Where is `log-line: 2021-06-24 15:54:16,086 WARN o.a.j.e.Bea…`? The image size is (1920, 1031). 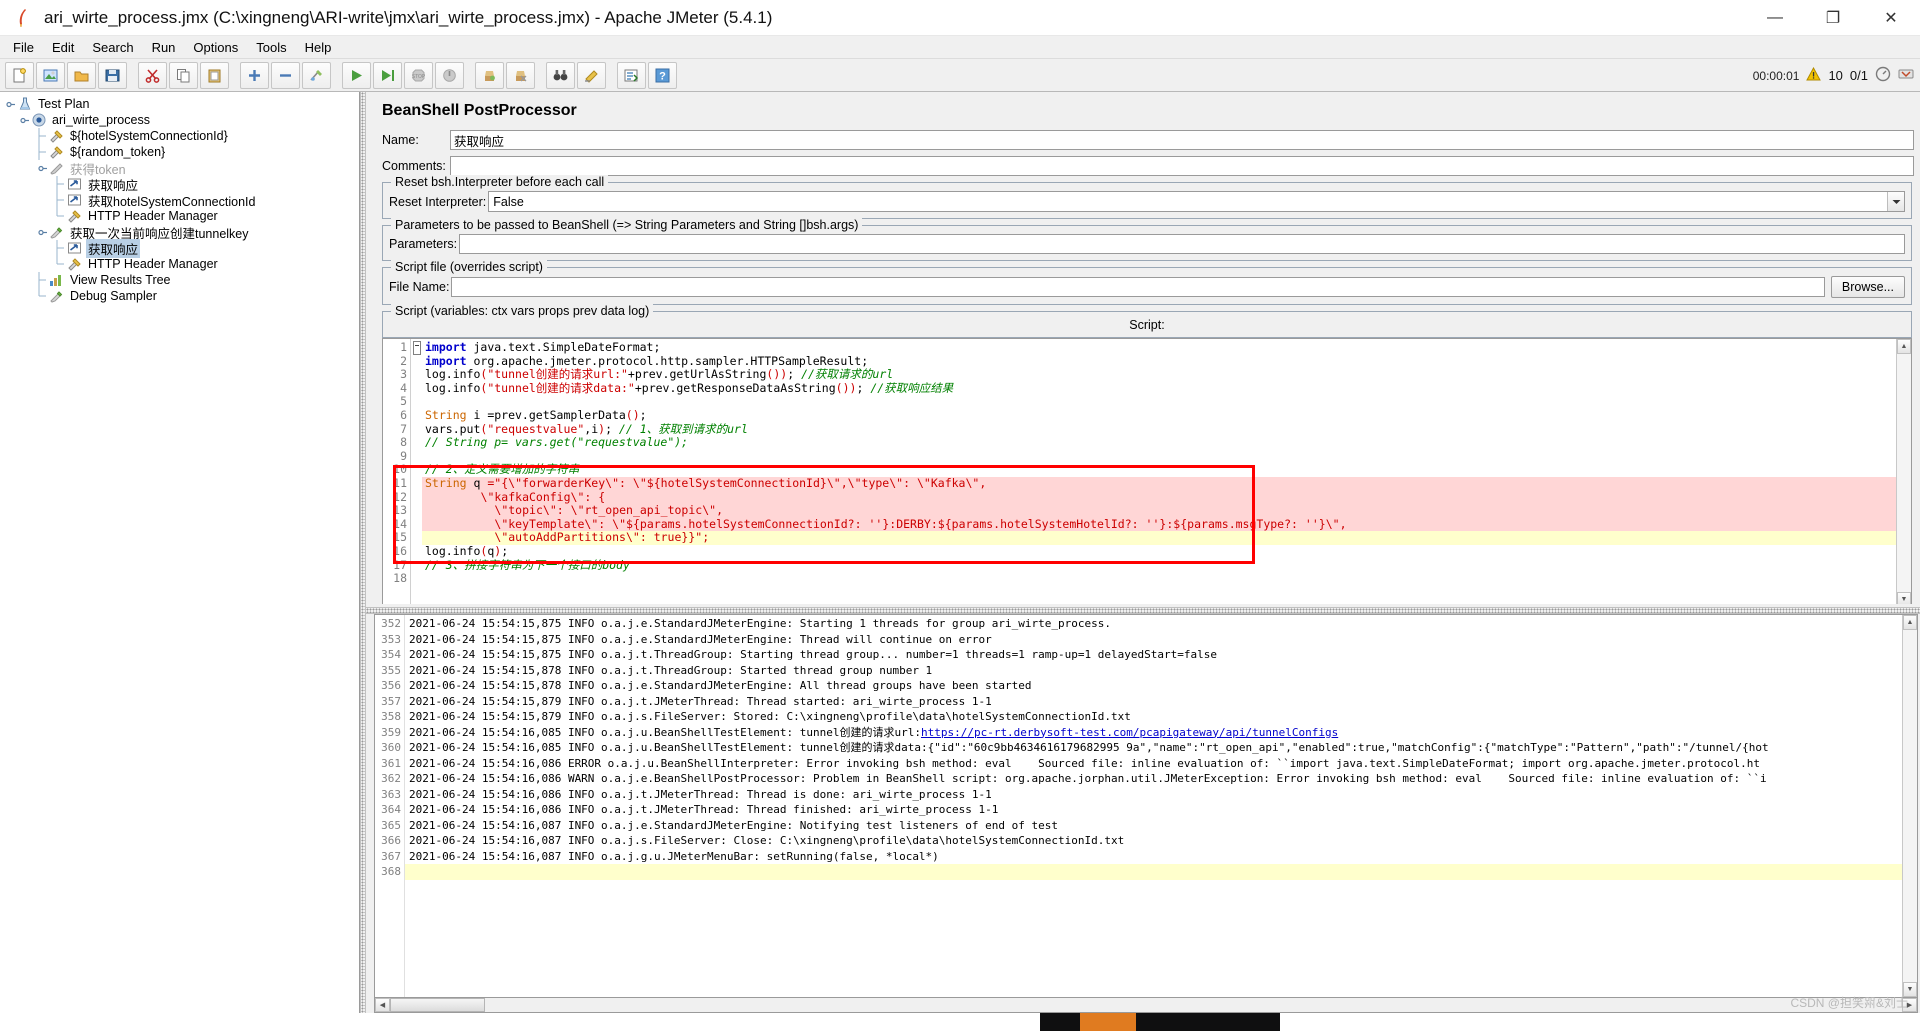 log-line: 2021-06-24 15:54:16,086 WARN o.a.j.e.Bea… is located at coordinates (1153, 779).